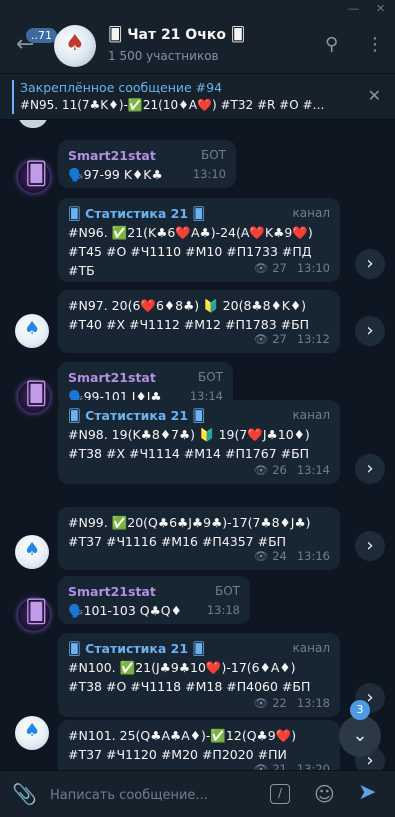 This screenshot has width=395, height=817. What do you see at coordinates (292, 703) in the screenshot?
I see `message-meta: 👁 22 13:18` at bounding box center [292, 703].